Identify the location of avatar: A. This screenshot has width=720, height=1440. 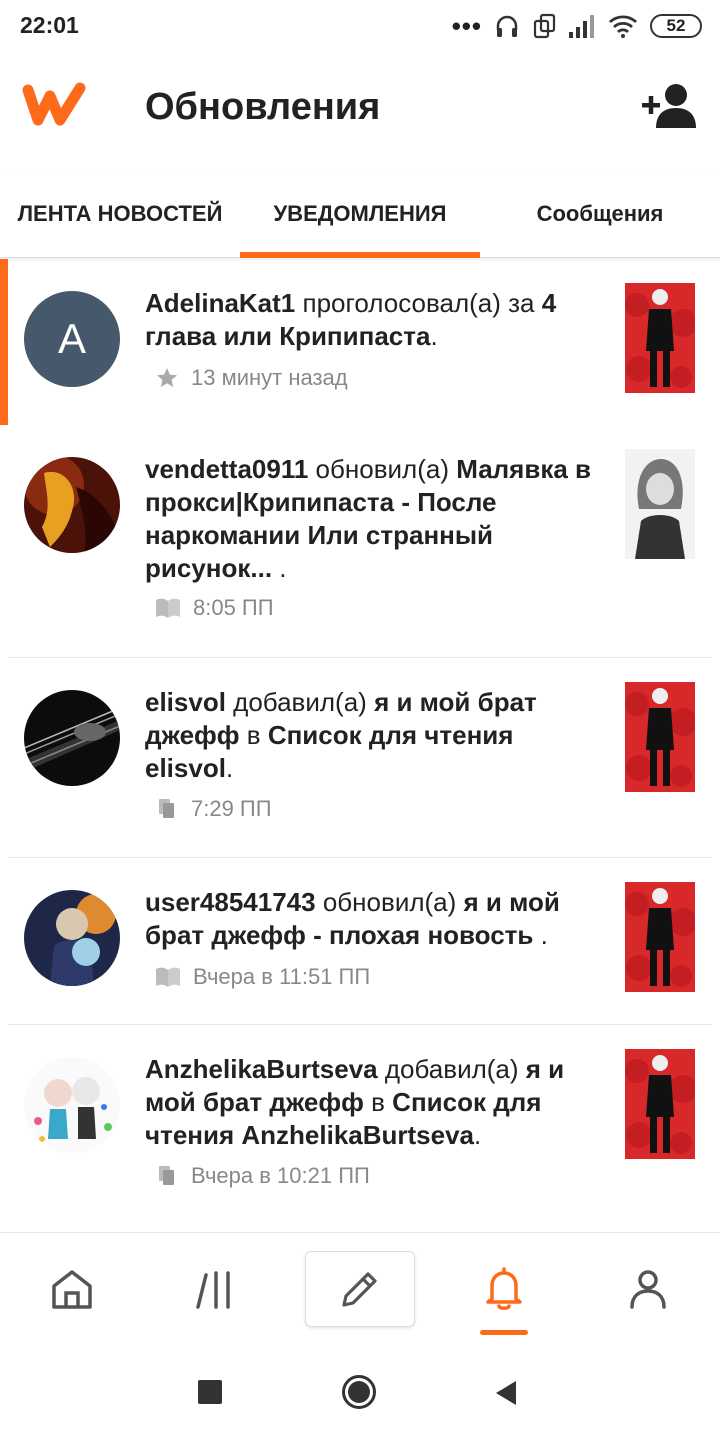
(72, 339).